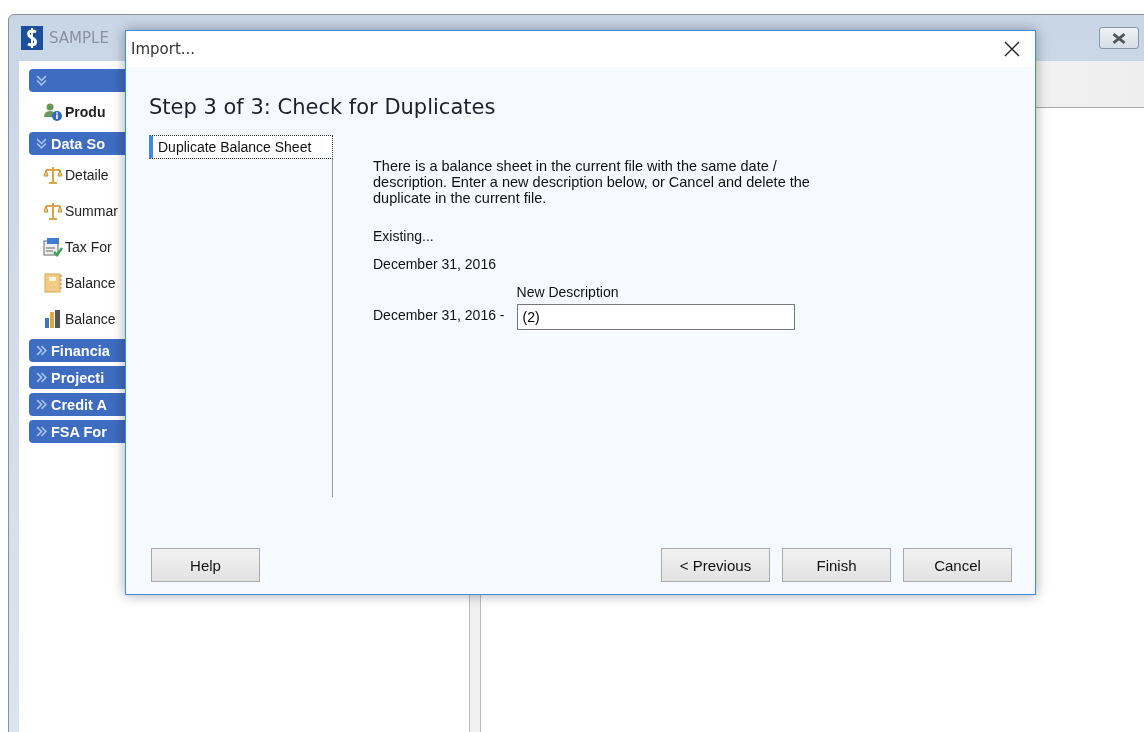 The width and height of the screenshot is (1144, 732). Describe the element at coordinates (78, 143) in the screenshot. I see `section-title: Data So` at that location.